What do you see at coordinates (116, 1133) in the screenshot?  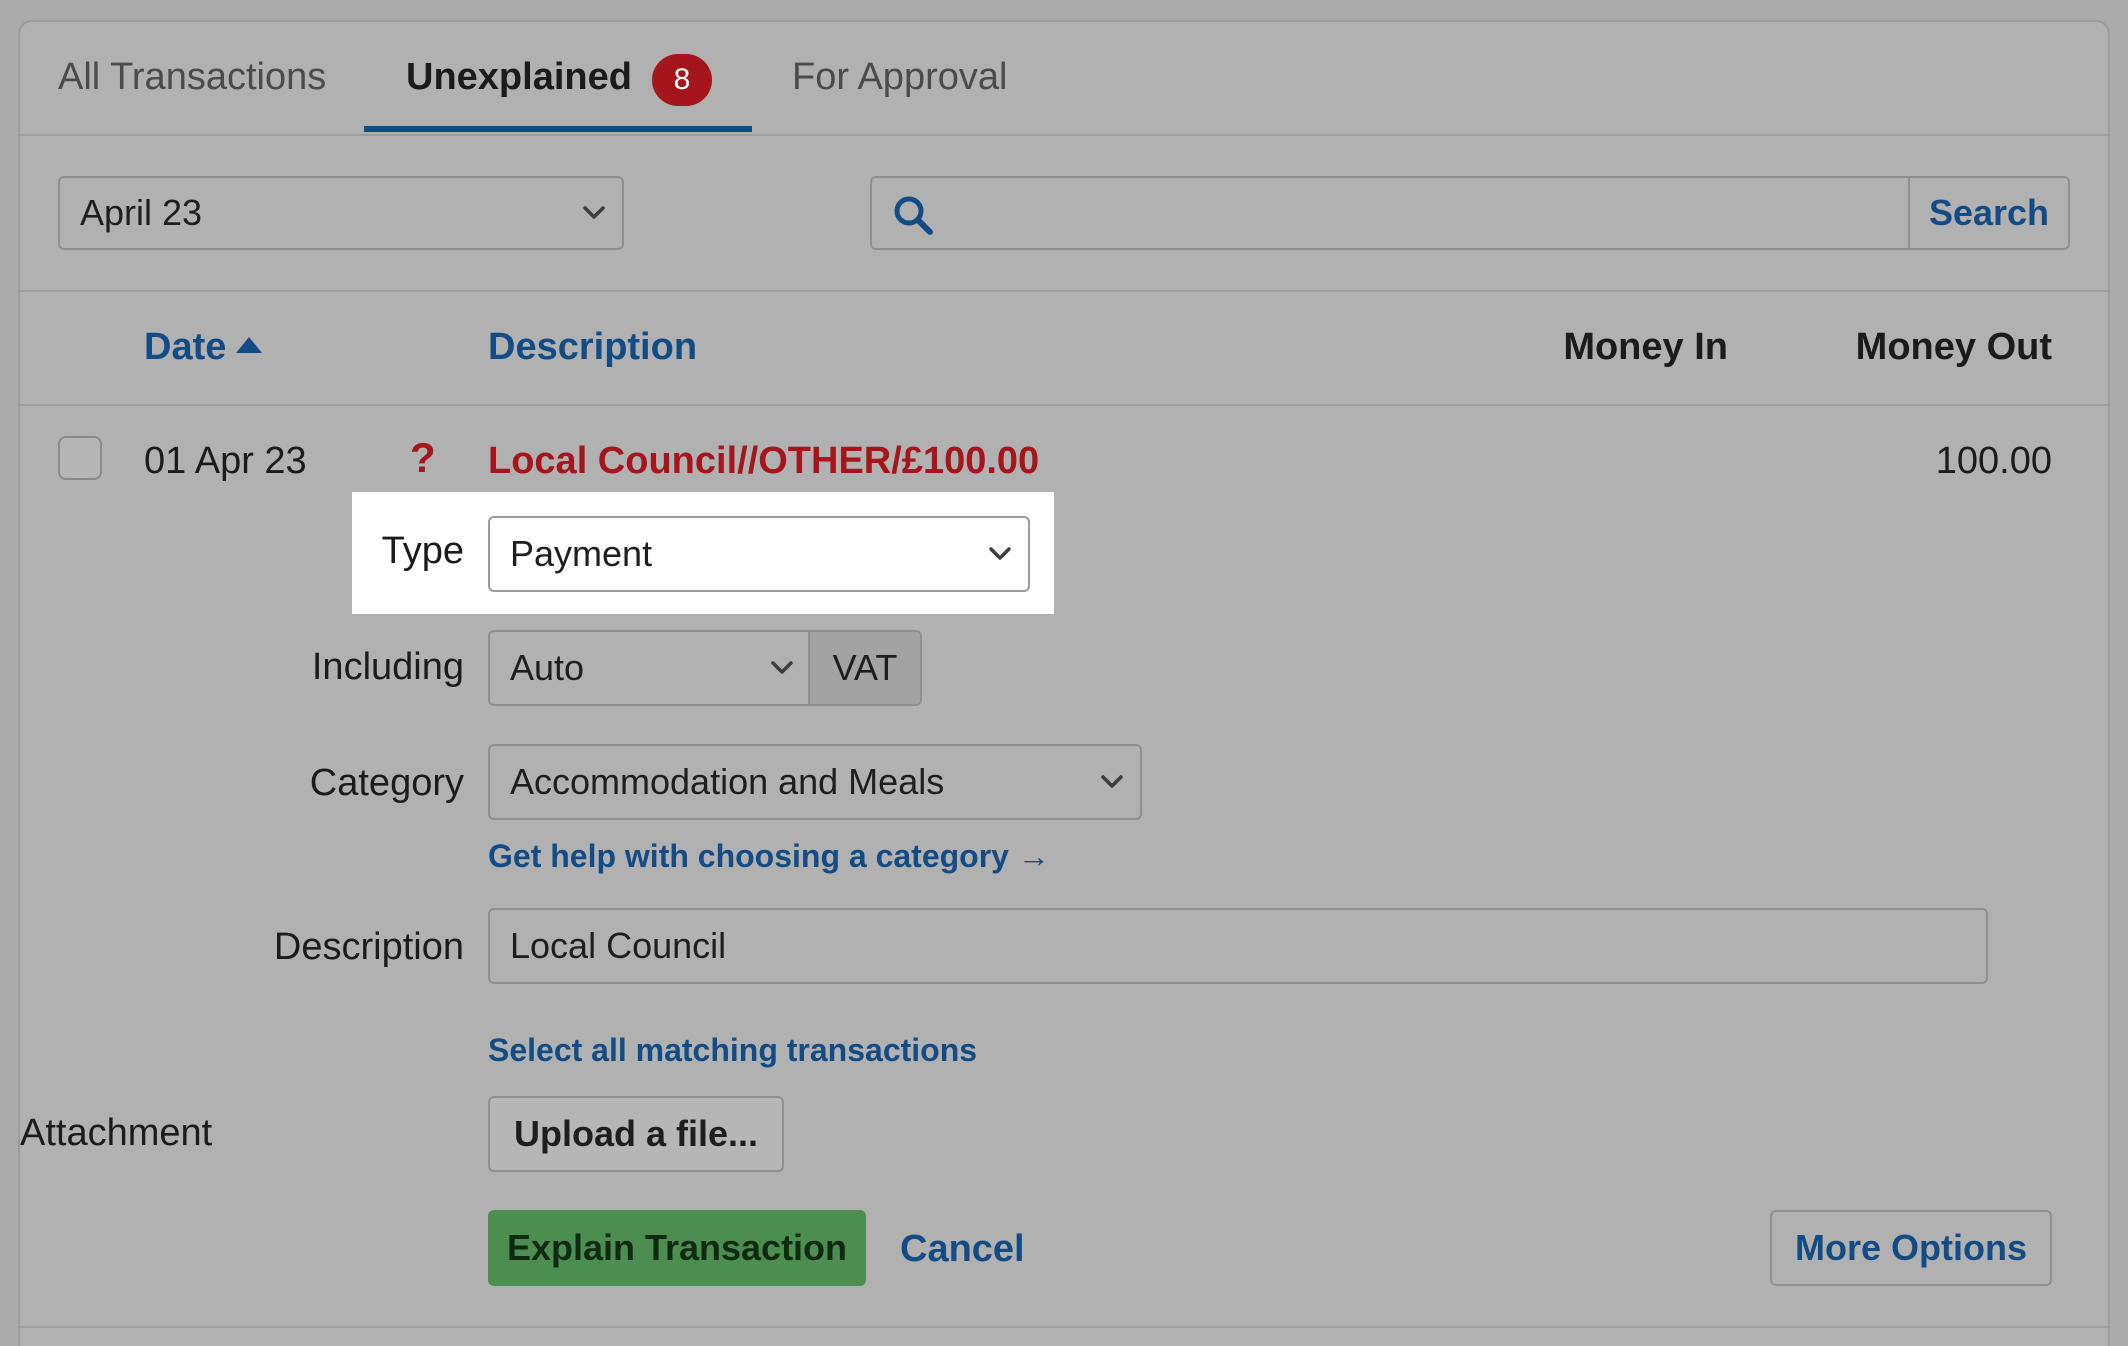 I see `attachment-label: Attachment` at bounding box center [116, 1133].